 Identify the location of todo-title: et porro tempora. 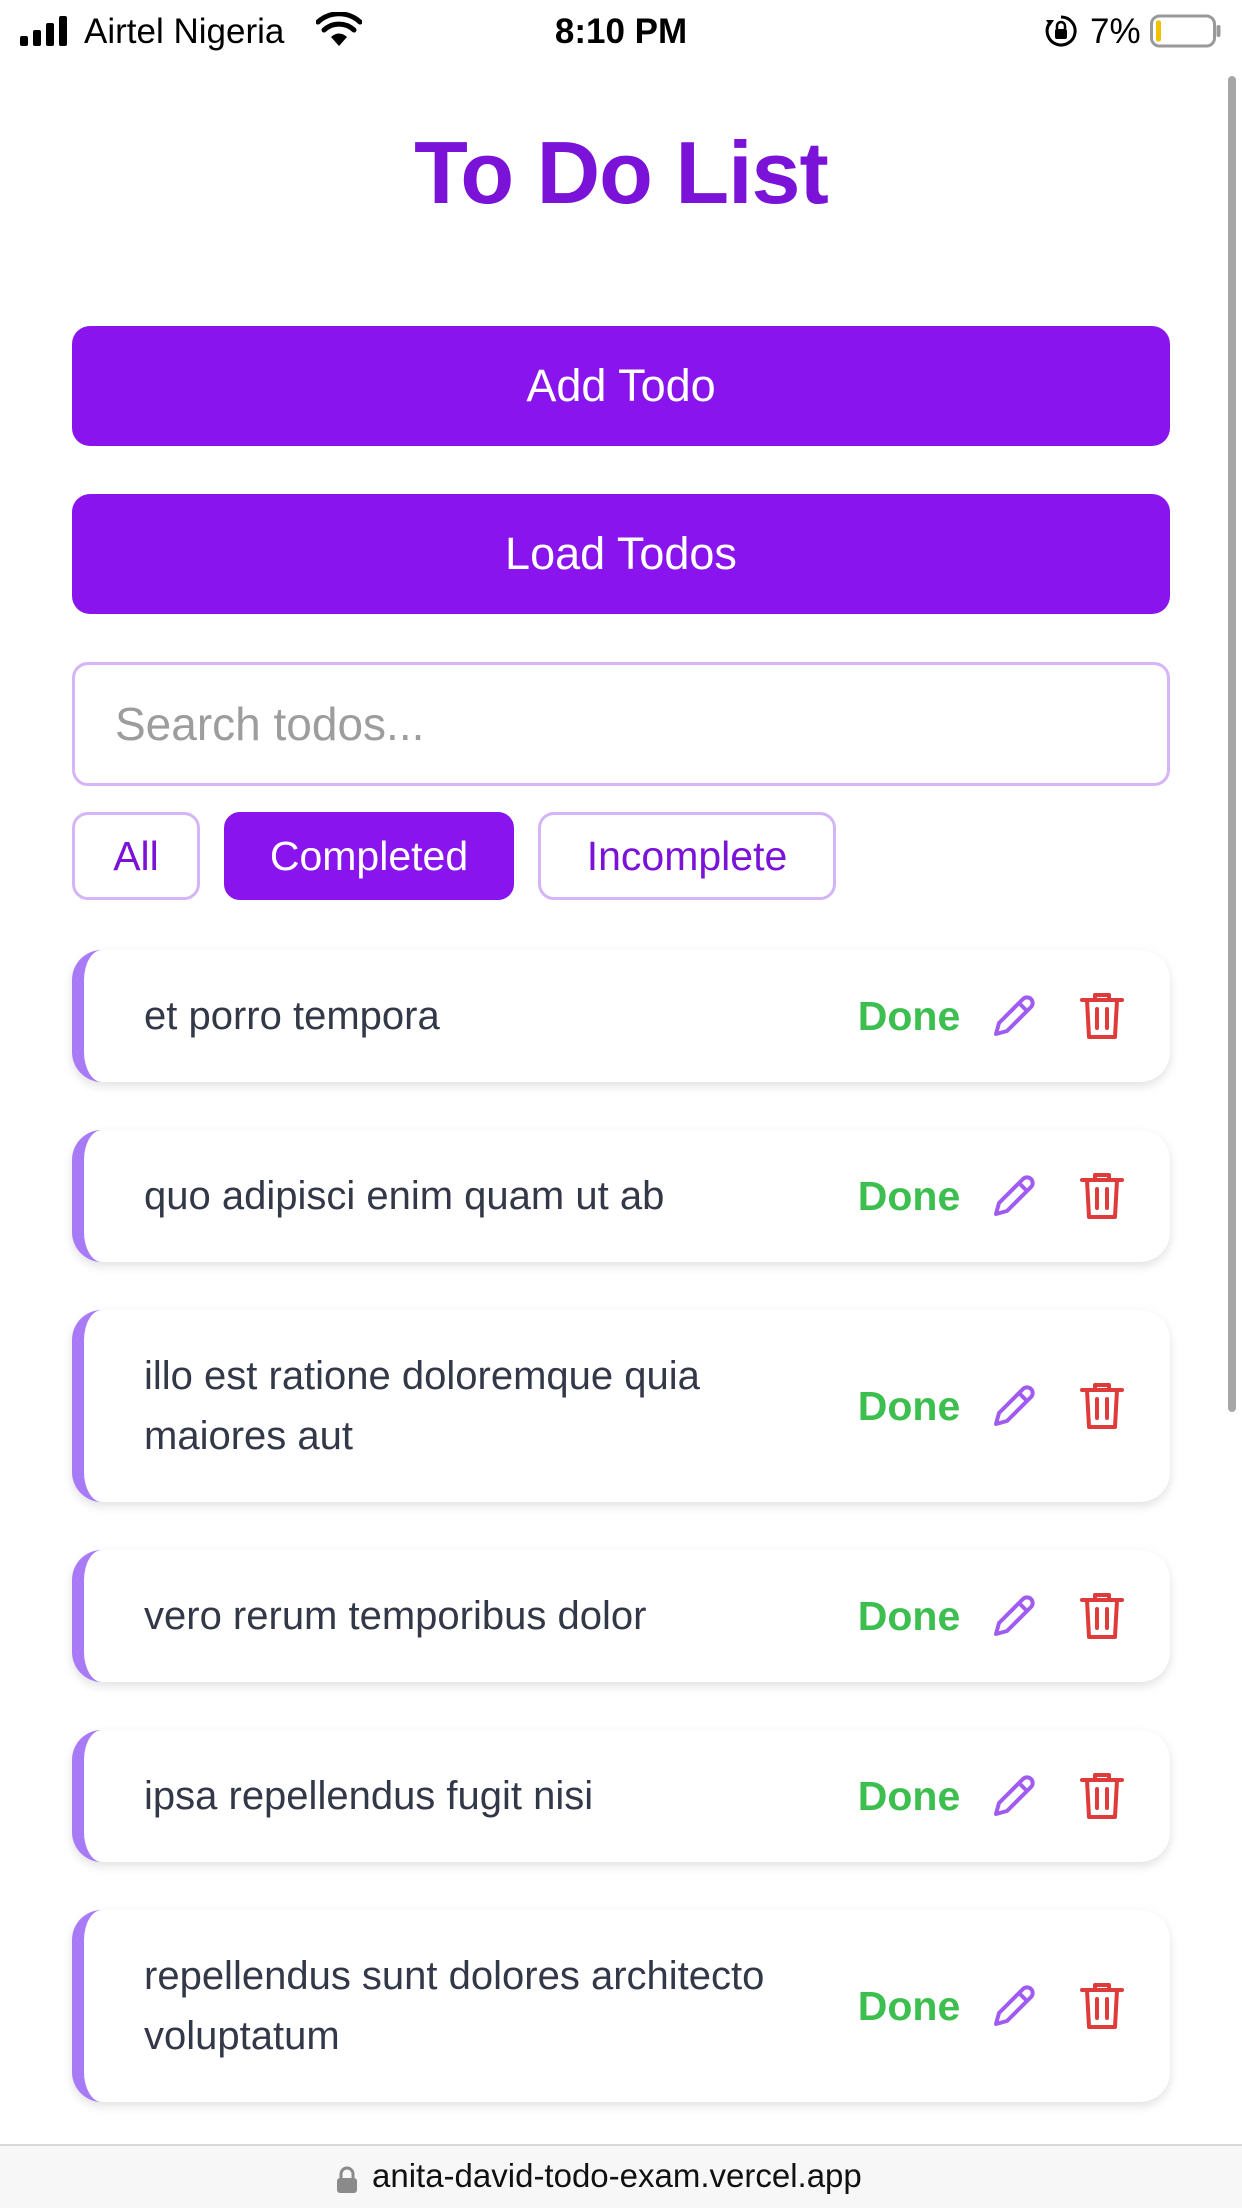
(292, 1016).